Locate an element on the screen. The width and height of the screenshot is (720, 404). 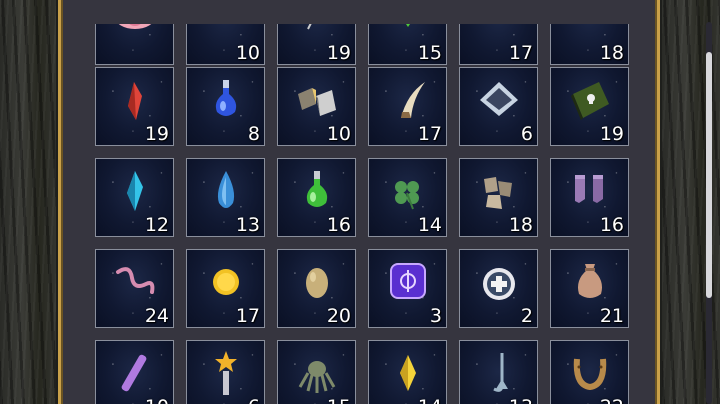
horn-icon is located at coordinates (413, 100).